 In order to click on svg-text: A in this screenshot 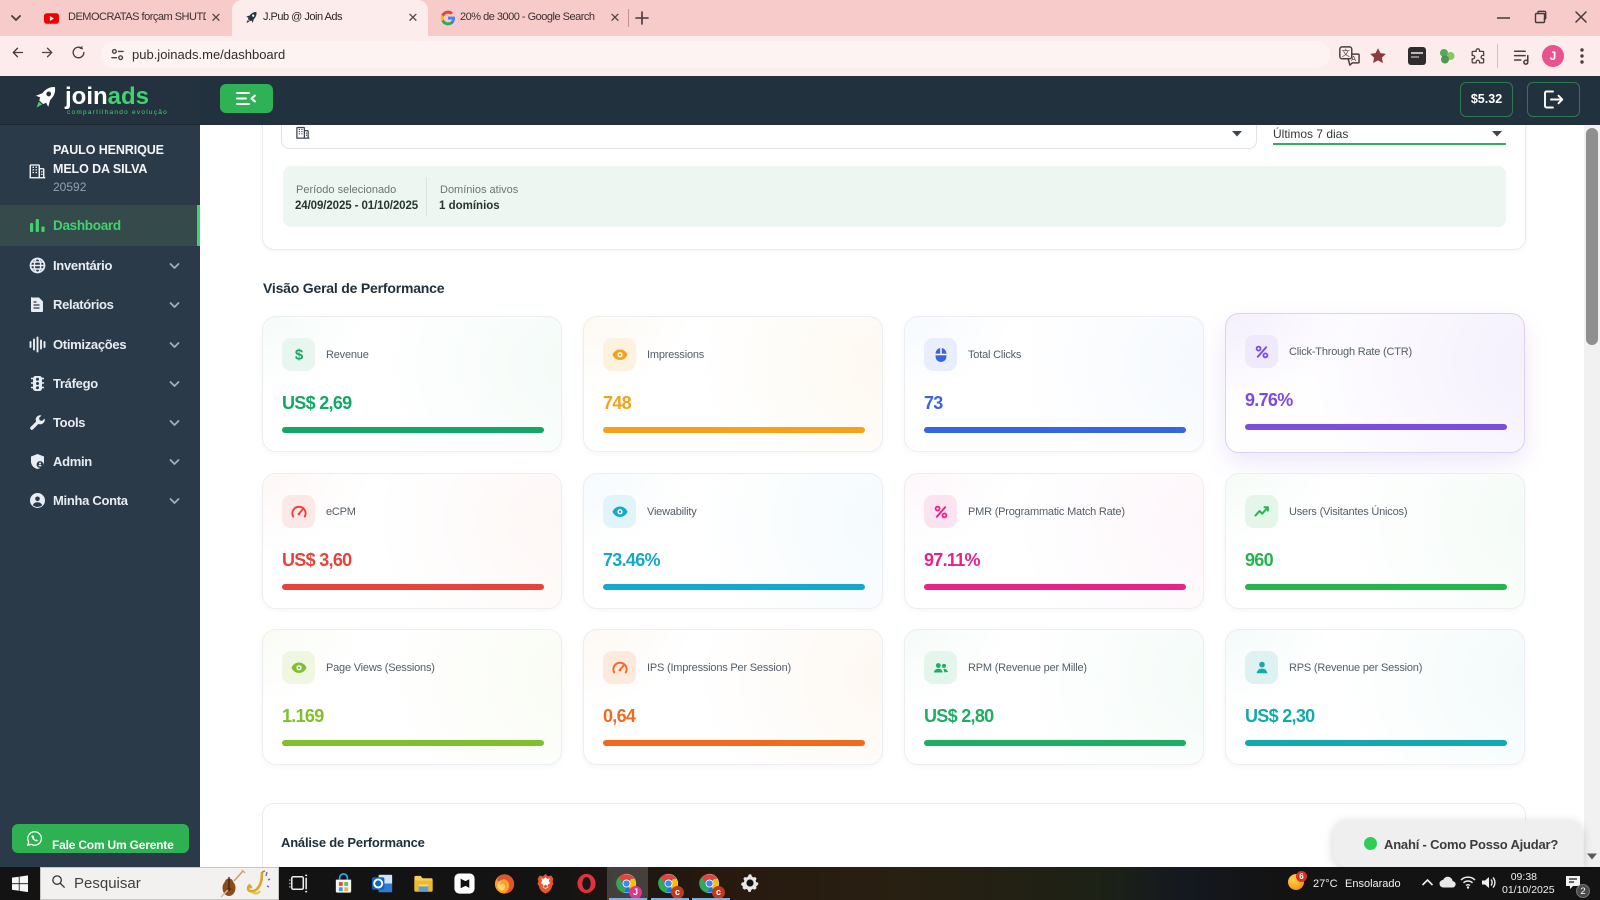, I will do `click(1353, 58)`.